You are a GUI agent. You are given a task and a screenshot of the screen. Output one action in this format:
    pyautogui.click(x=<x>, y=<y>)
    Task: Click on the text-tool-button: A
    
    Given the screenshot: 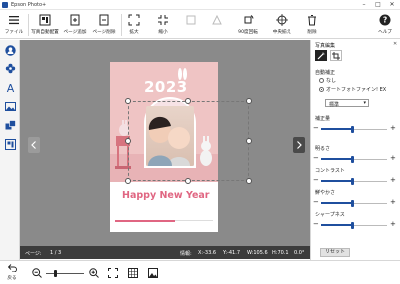 What is the action you would take?
    pyautogui.click(x=10, y=87)
    